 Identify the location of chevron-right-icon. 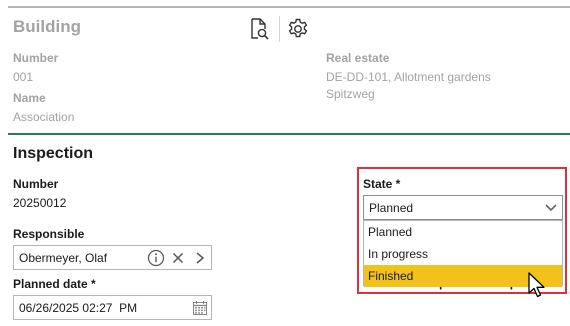
(200, 257).